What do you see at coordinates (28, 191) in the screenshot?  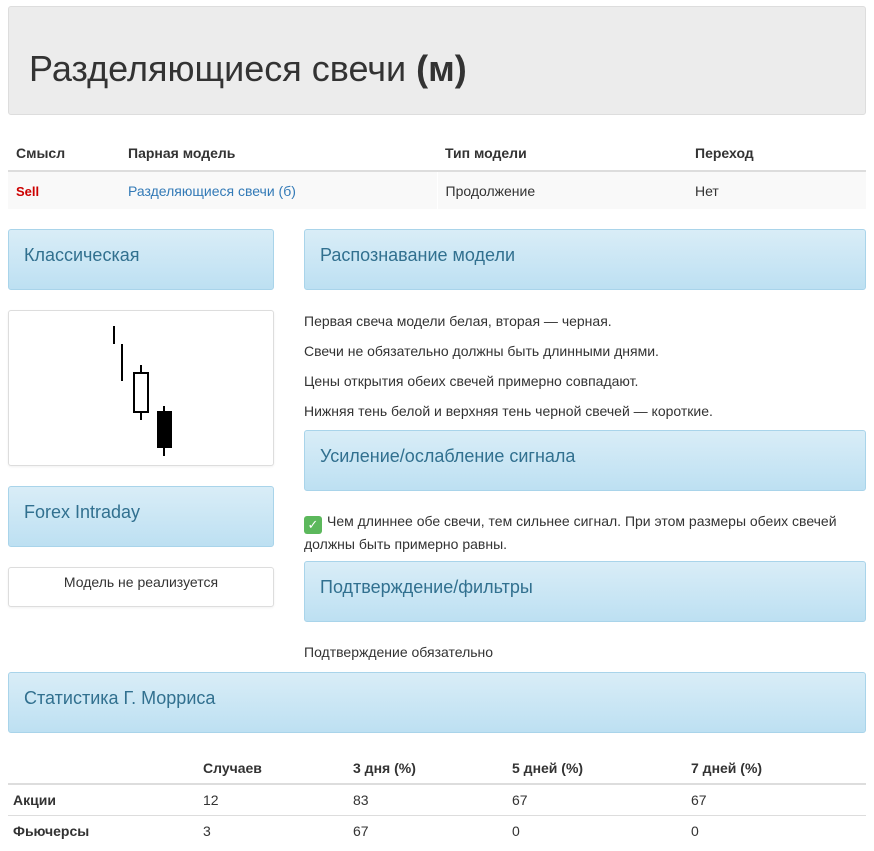 I see `signal-sell: Sell` at bounding box center [28, 191].